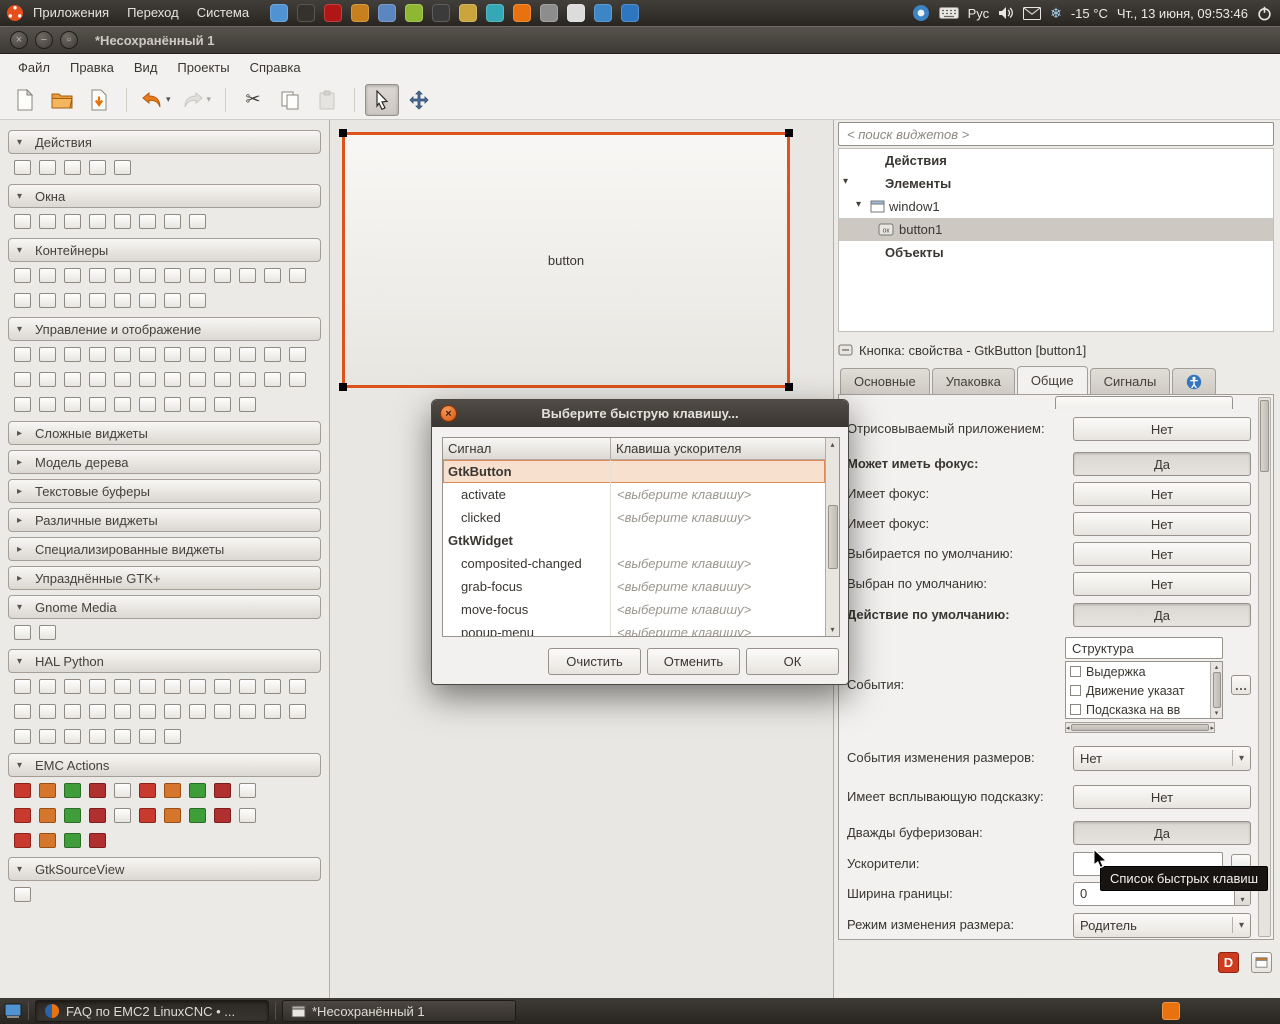  What do you see at coordinates (1075, 671) in the screenshot?
I see `checkbox` at bounding box center [1075, 671].